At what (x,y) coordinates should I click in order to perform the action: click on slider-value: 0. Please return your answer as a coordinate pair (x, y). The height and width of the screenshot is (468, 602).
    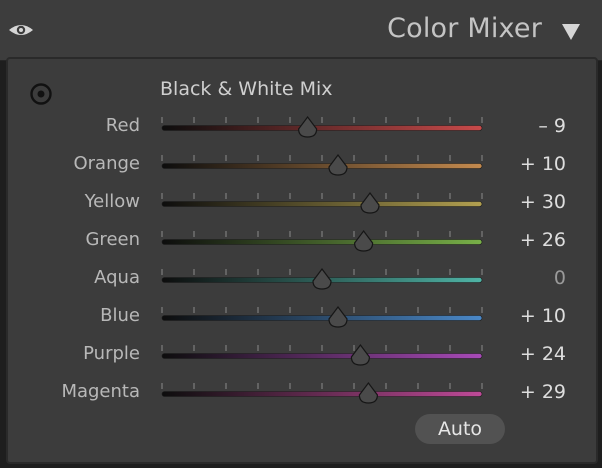
    Looking at the image, I should click on (560, 278).